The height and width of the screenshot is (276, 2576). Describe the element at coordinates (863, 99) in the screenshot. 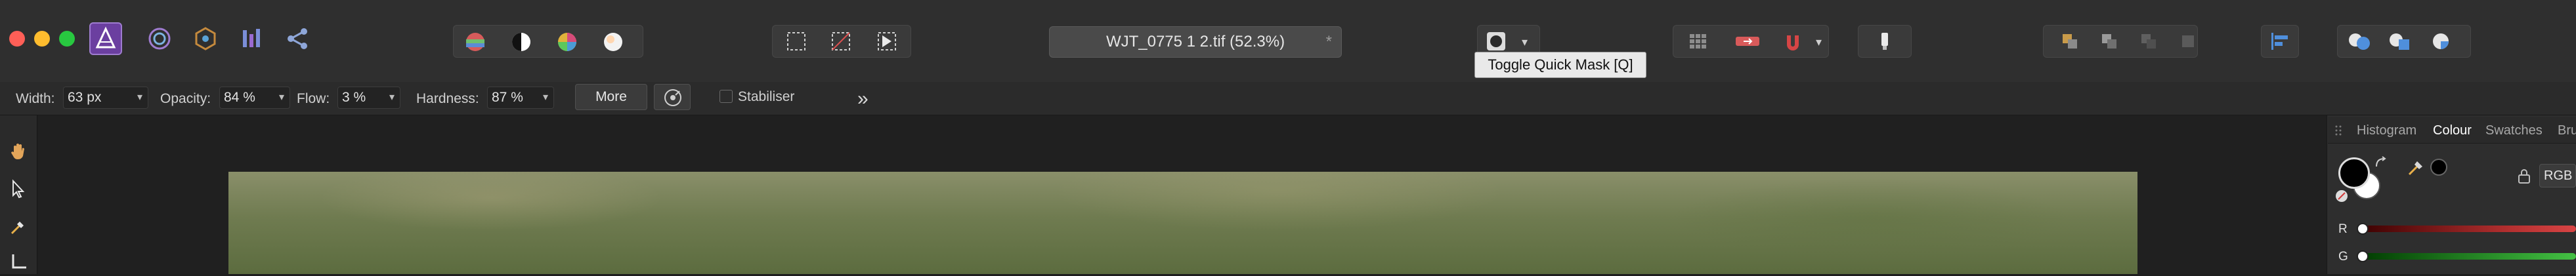

I see `expand-toolbar-icon: »` at that location.